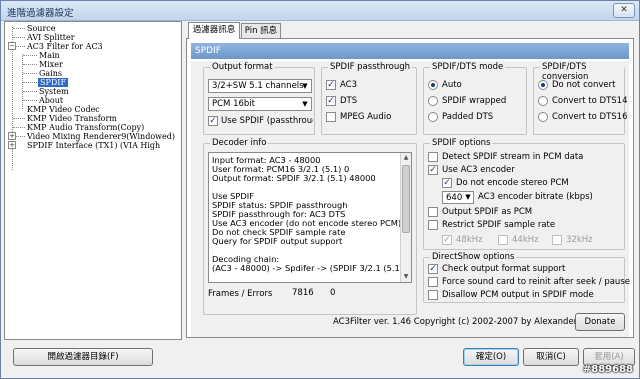 This screenshot has width=640, height=379. What do you see at coordinates (543, 85) in the screenshot?
I see `convert-none-radio` at bounding box center [543, 85].